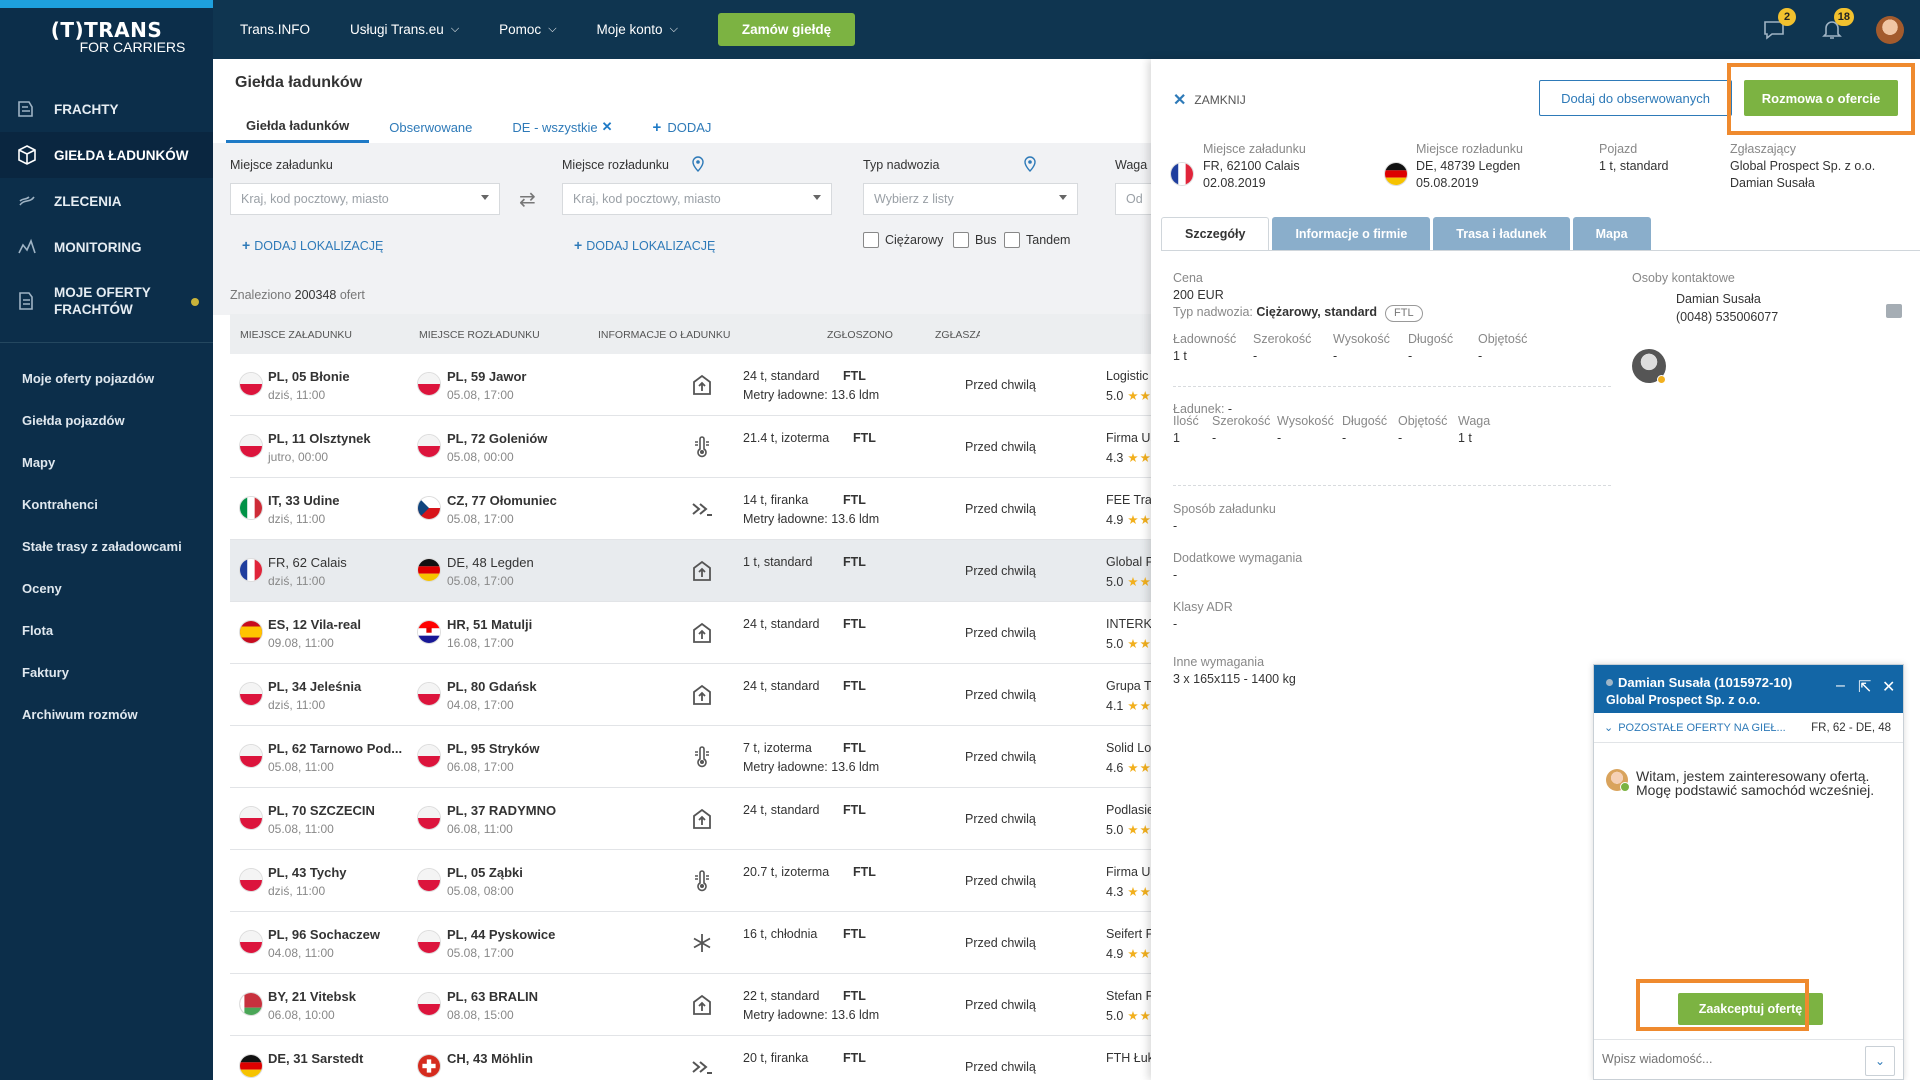 The height and width of the screenshot is (1080, 1920). What do you see at coordinates (319, 438) in the screenshot?
I see `load-place: PL, 11 Olsztynek` at bounding box center [319, 438].